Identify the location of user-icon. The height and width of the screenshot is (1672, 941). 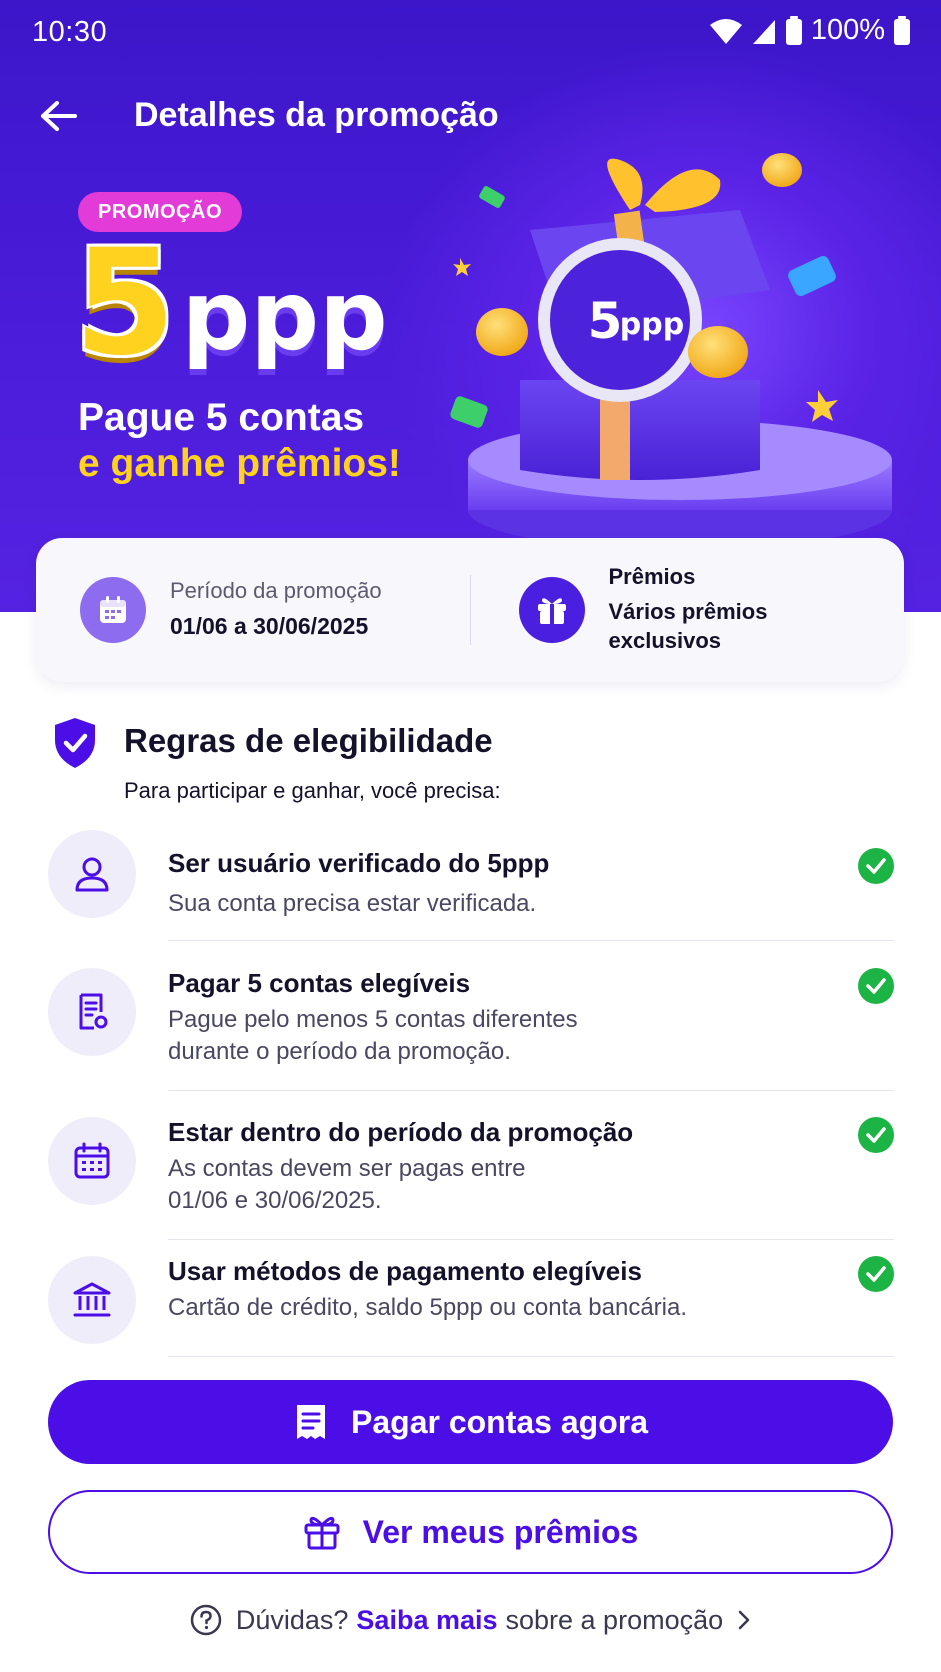
(92, 874).